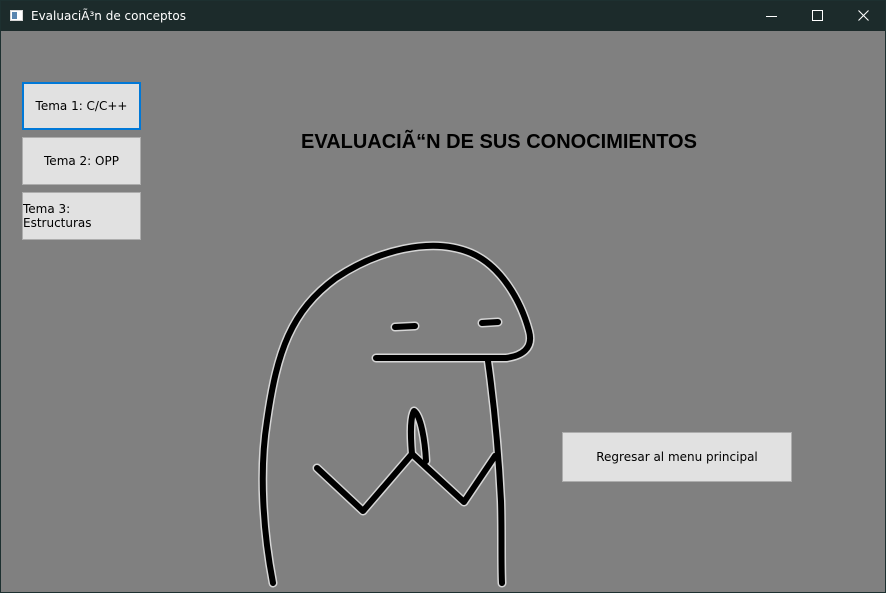 The image size is (886, 593). Describe the element at coordinates (57, 216) in the screenshot. I see `tema-3-label: Tema 3: Estructuras` at that location.